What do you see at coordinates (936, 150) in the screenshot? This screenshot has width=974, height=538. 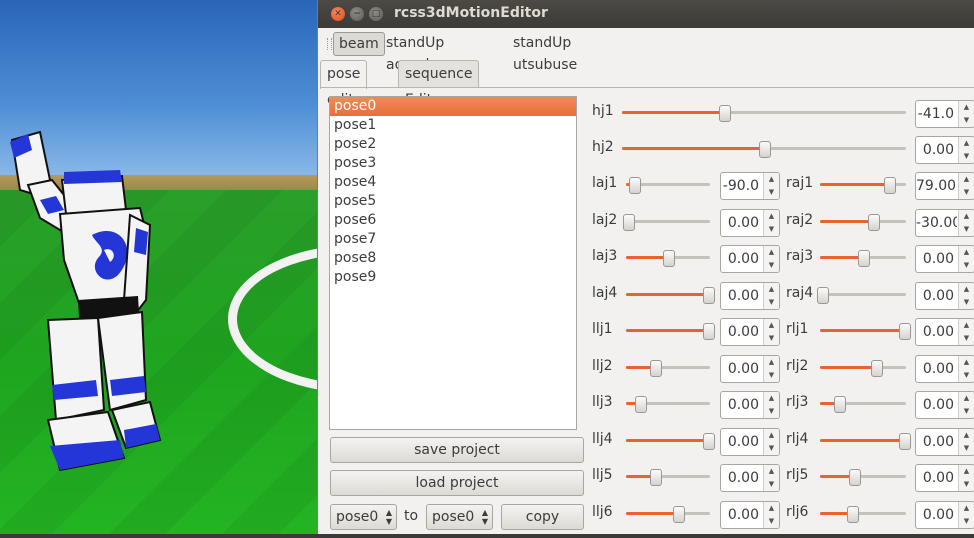 I see `hj2-value: 0.00` at bounding box center [936, 150].